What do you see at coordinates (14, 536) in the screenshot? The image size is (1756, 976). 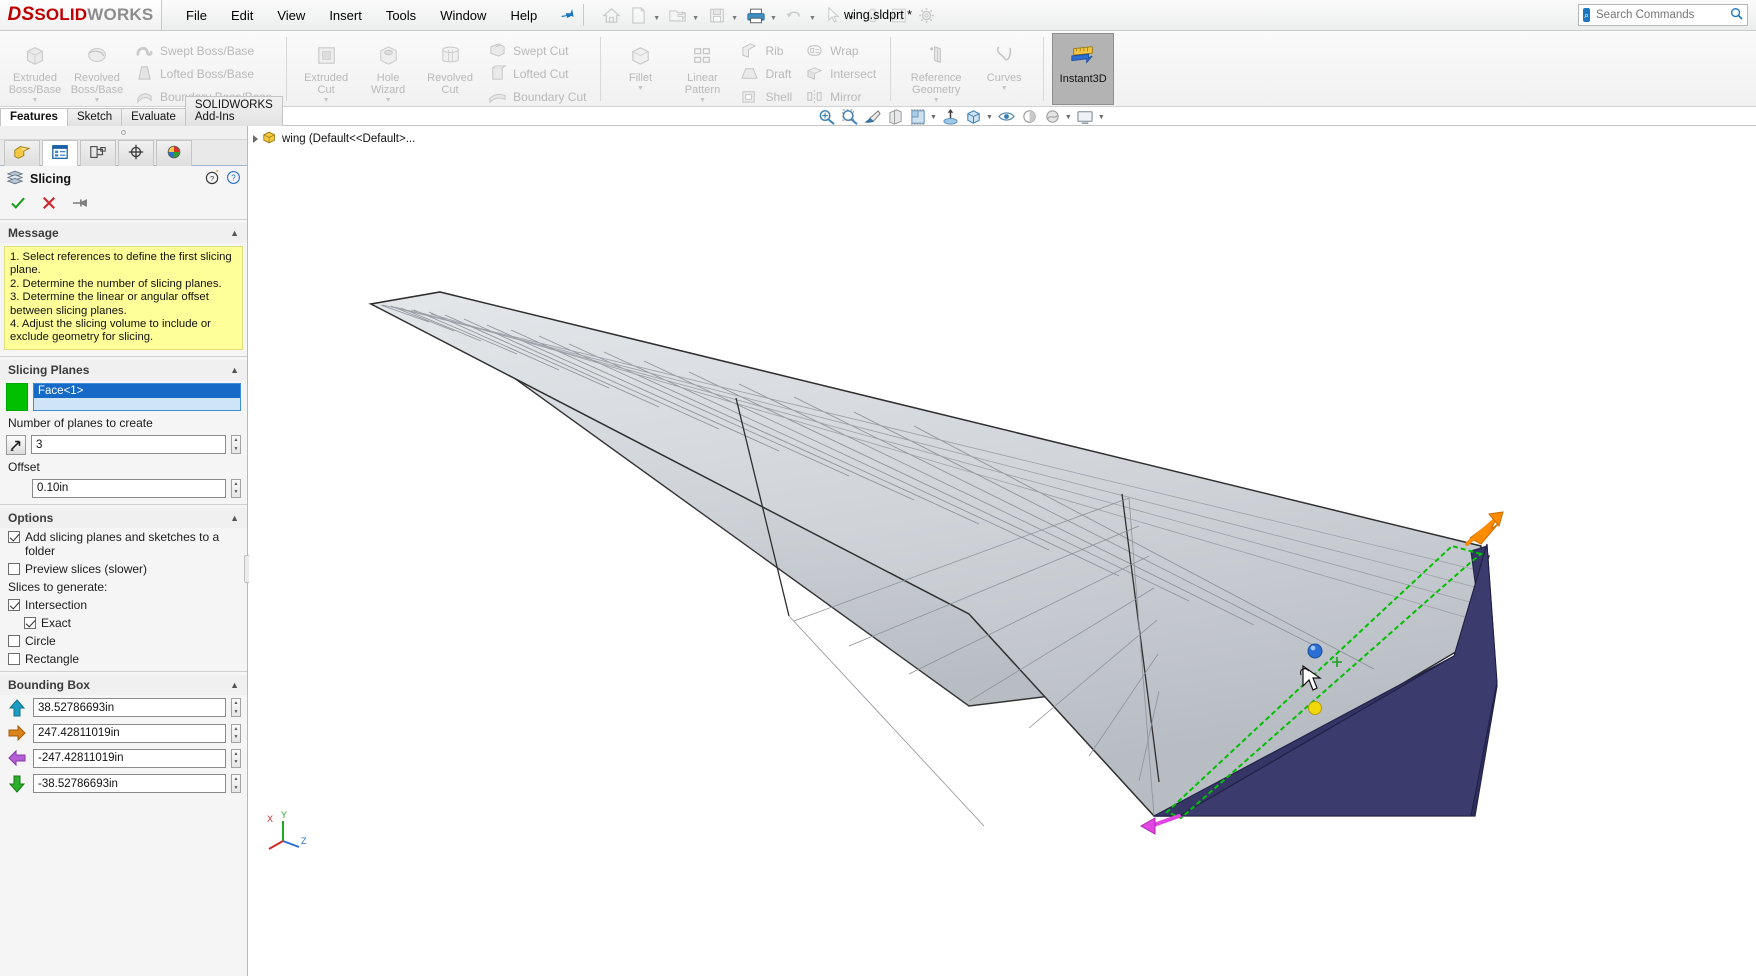 I see `option-add-to-folder-checkbox` at bounding box center [14, 536].